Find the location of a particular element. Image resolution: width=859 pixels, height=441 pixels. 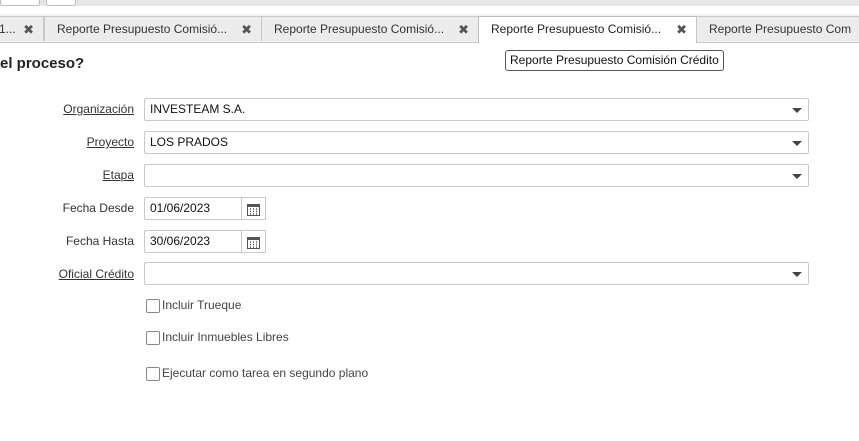

tab-5: Reporte Presupuesto Com is located at coordinates (777, 28).